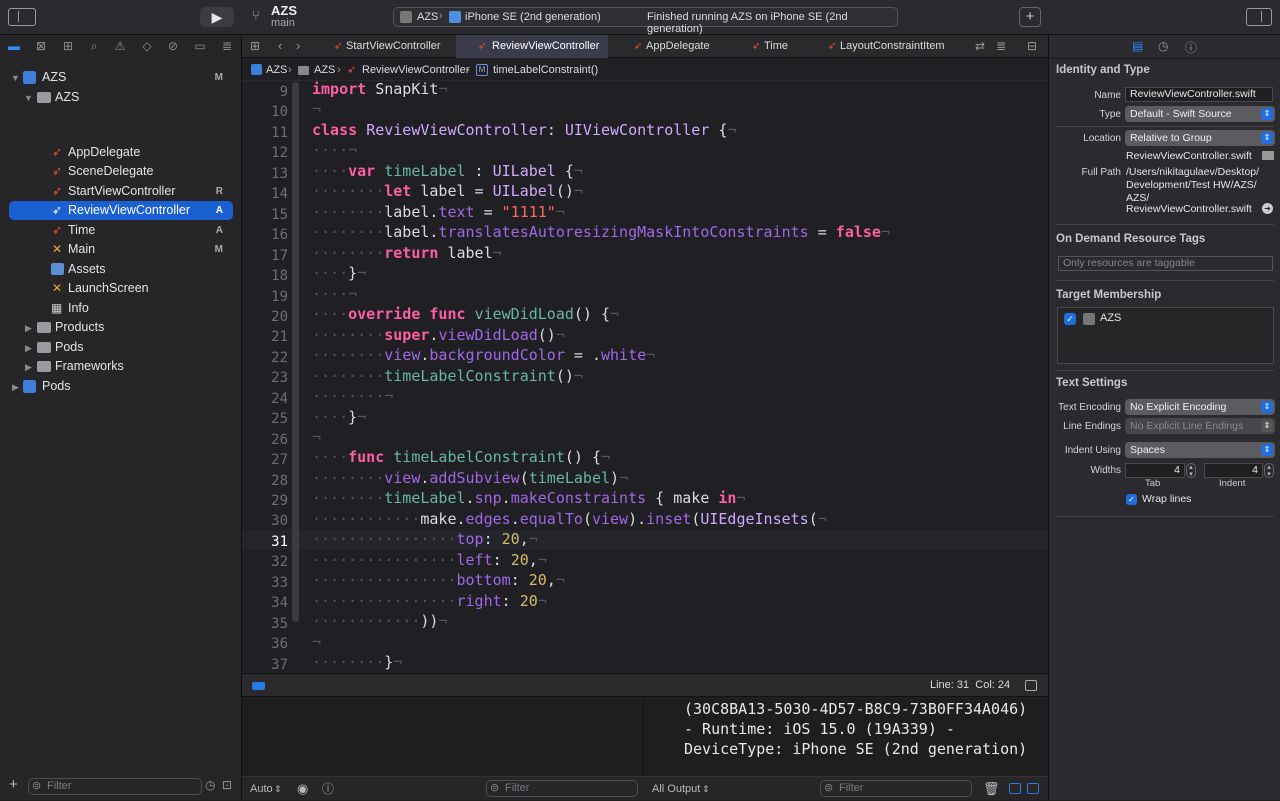 This screenshot has width=1280, height=801. I want to click on line-number: 33, so click(265, 583).